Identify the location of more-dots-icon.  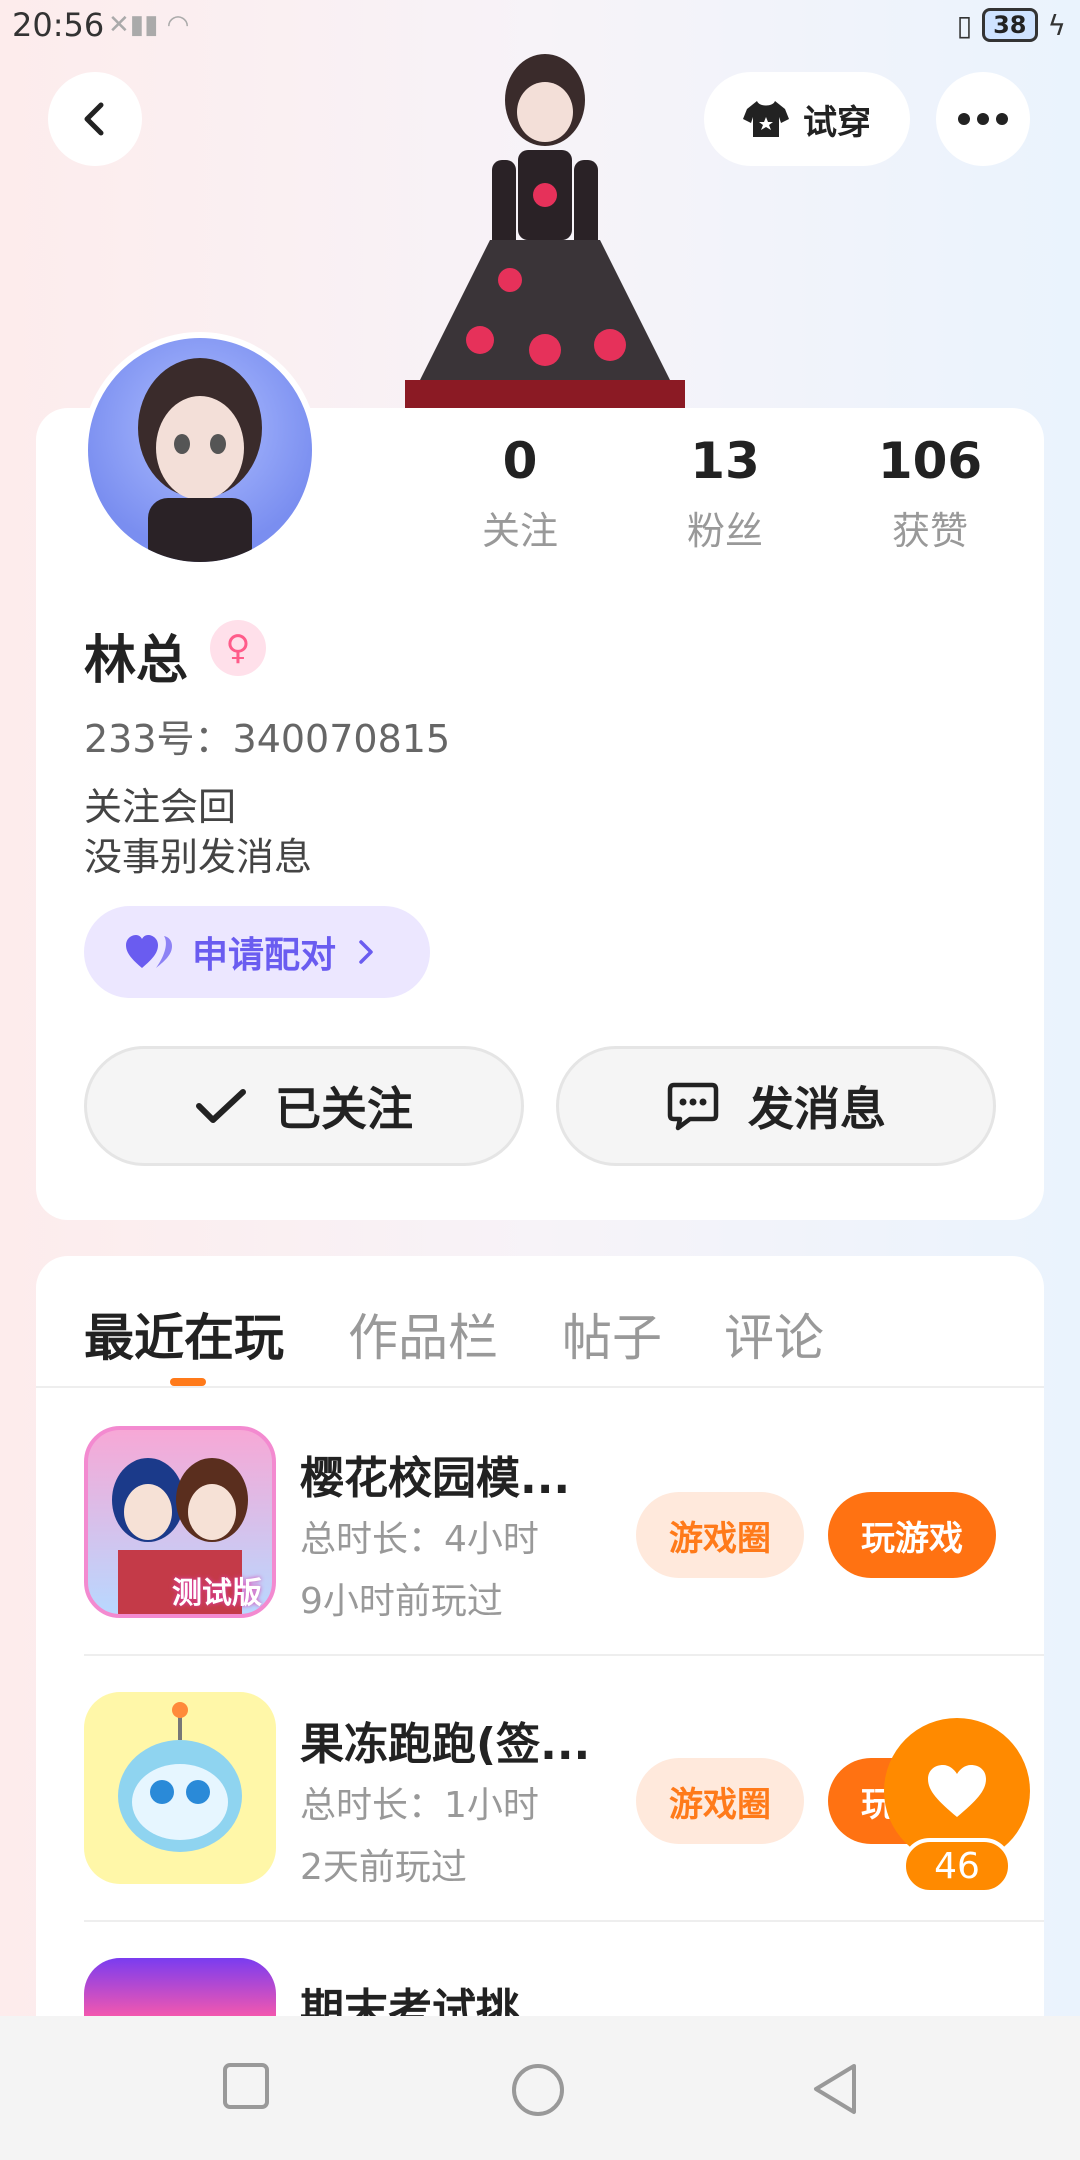
(983, 119).